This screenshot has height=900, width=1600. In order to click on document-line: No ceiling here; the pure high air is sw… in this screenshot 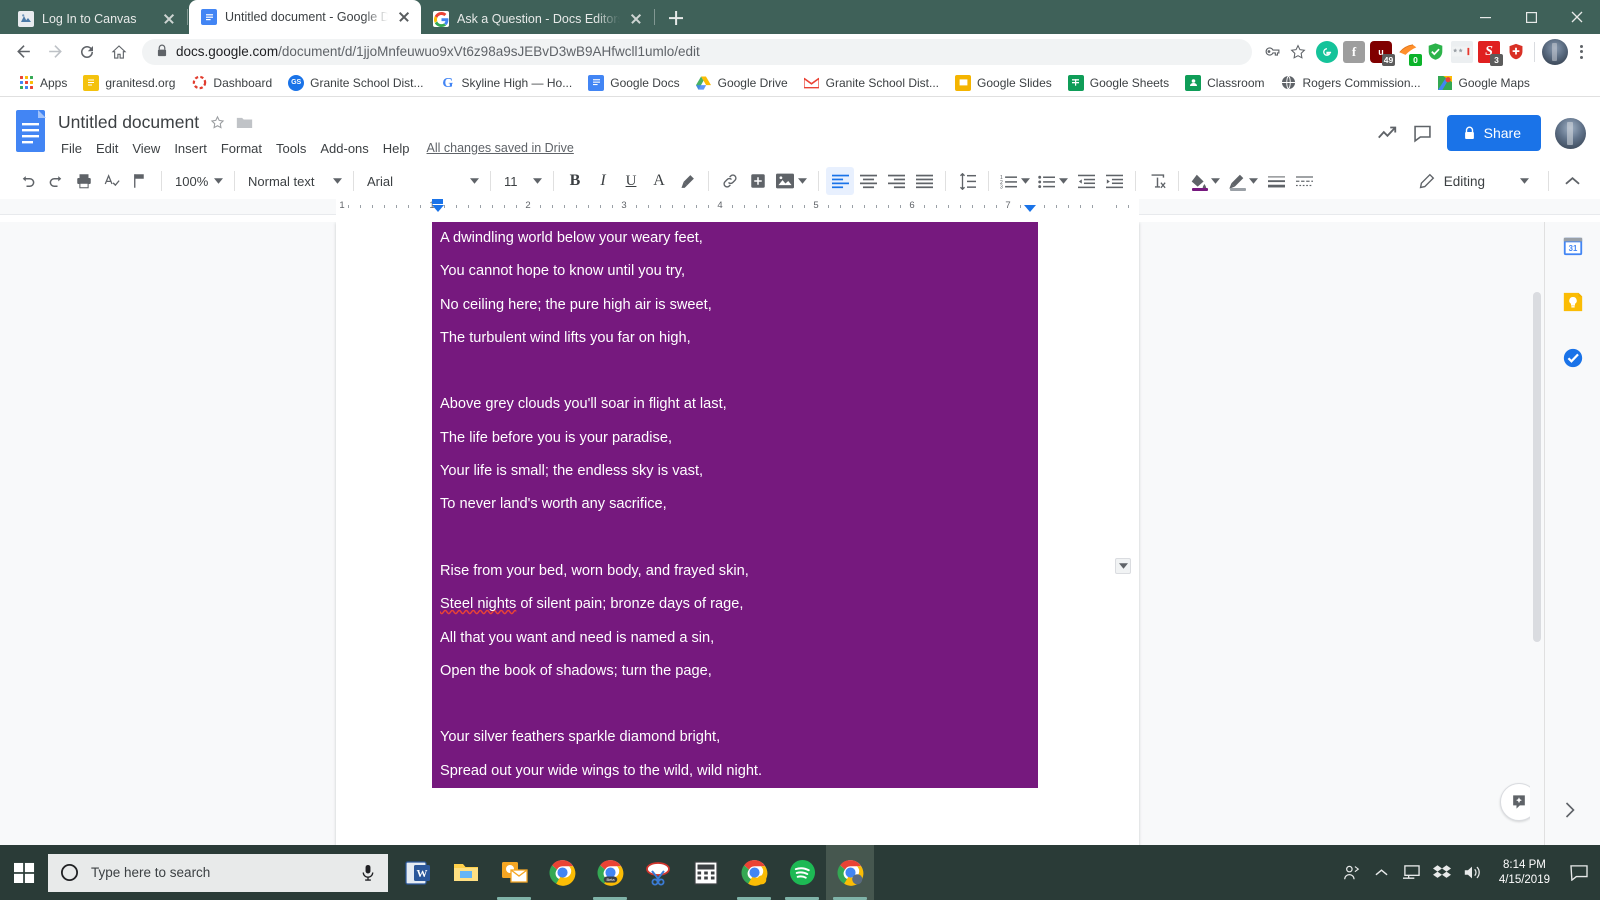, I will do `click(735, 305)`.